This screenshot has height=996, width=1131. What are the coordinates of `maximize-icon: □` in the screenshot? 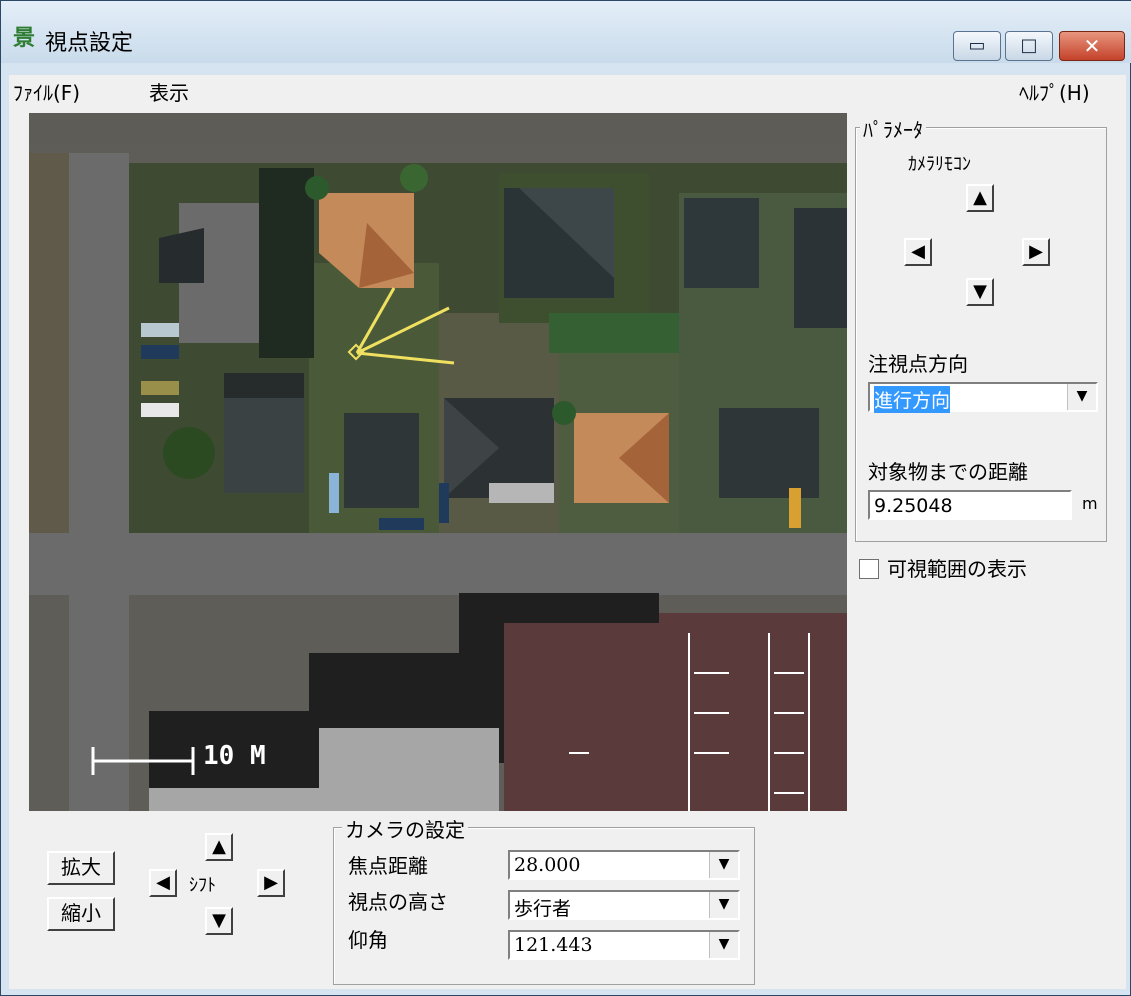 It's located at (1029, 45).